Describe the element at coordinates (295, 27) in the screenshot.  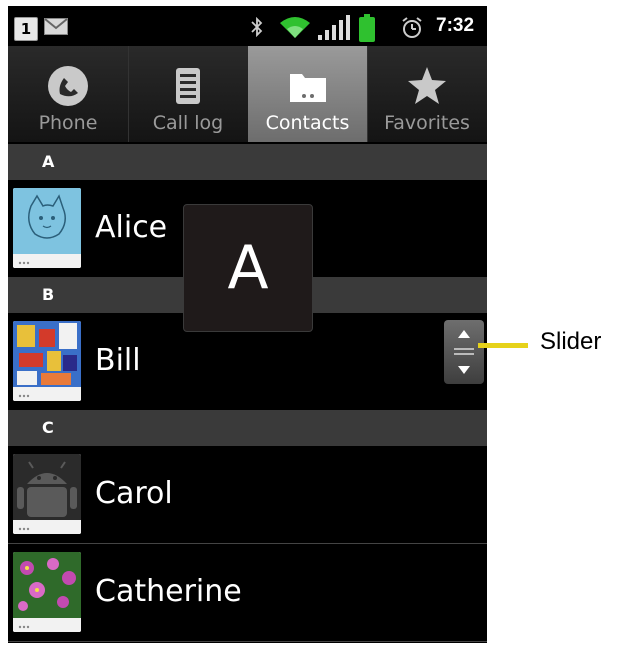
I see `wifi-icon` at that location.